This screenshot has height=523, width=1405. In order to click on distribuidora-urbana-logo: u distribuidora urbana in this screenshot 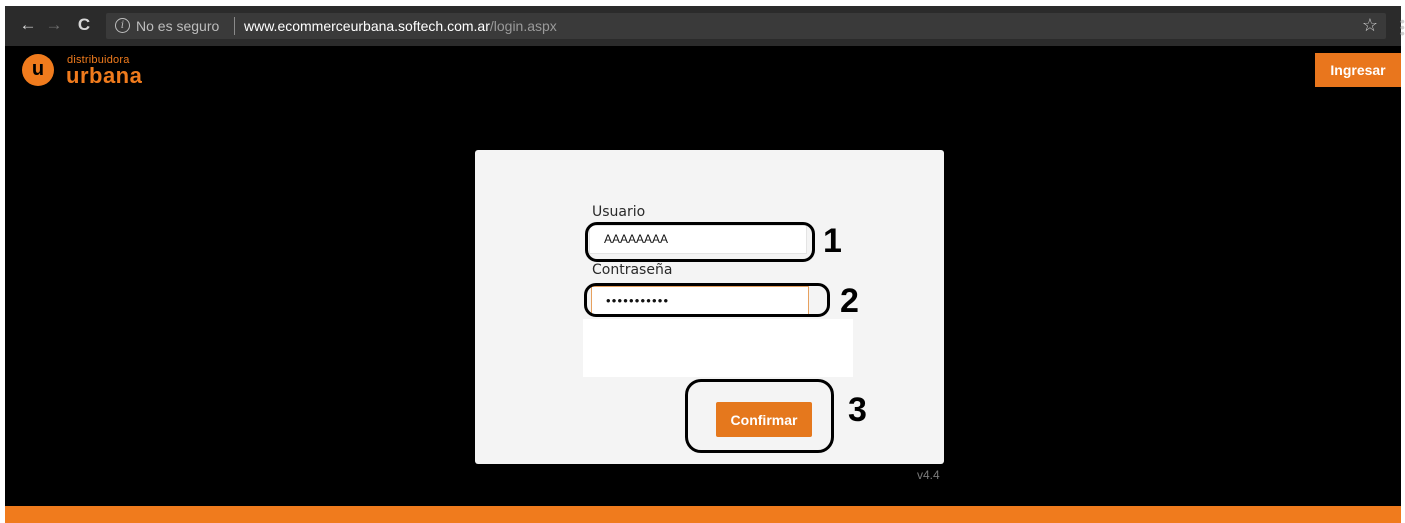, I will do `click(82, 71)`.